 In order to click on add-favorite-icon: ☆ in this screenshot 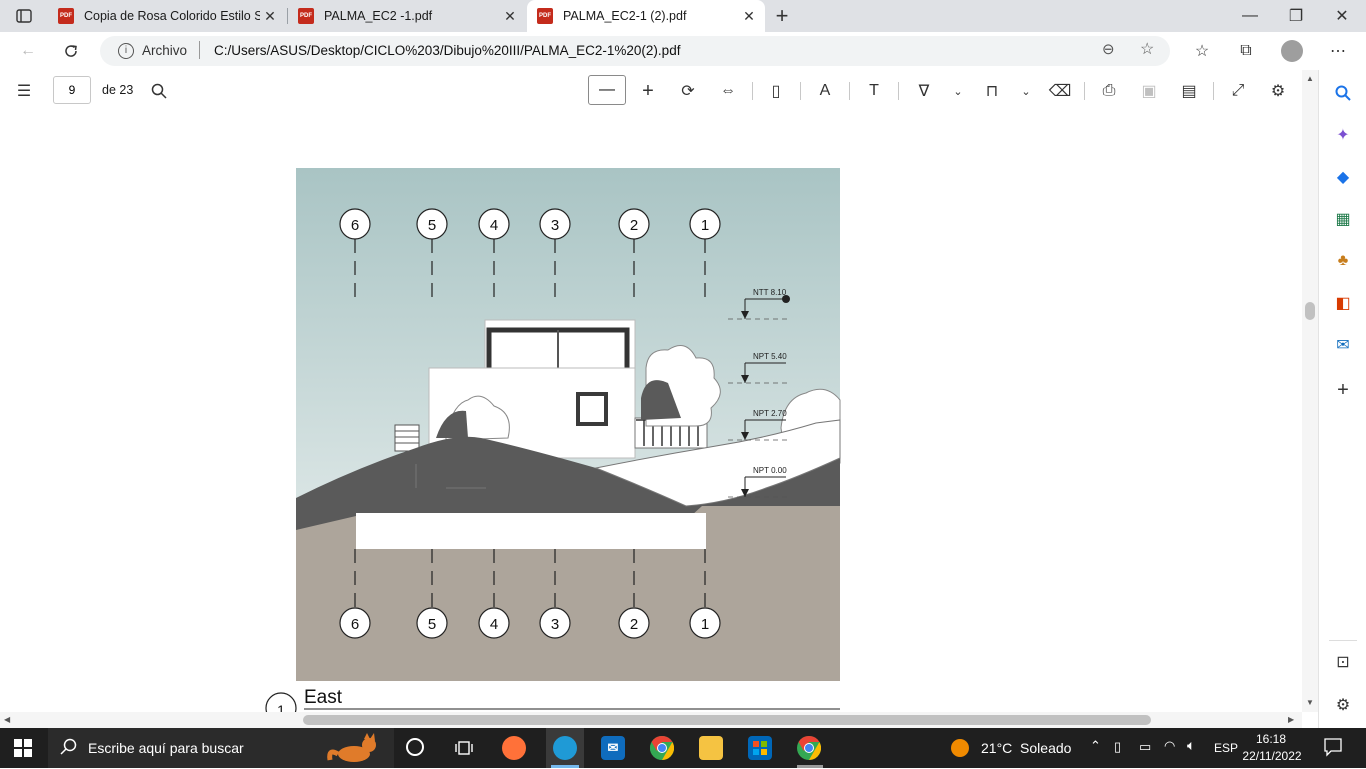, I will do `click(1147, 49)`.